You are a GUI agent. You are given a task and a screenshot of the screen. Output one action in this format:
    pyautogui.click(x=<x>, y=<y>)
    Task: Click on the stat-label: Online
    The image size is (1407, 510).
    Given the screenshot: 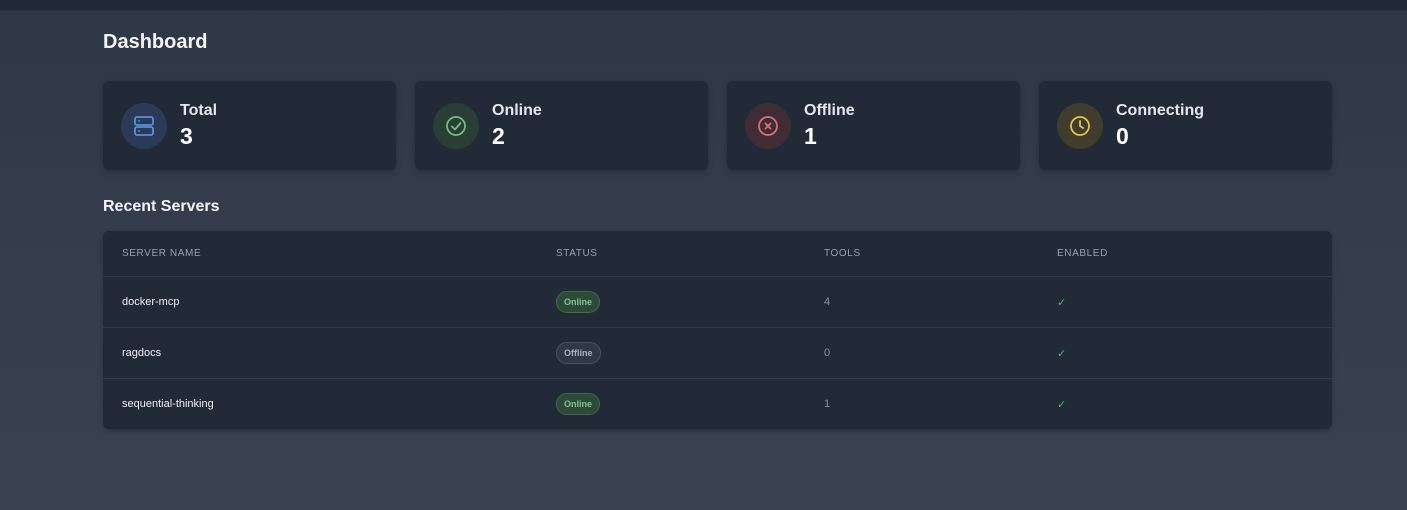 What is the action you would take?
    pyautogui.click(x=517, y=110)
    